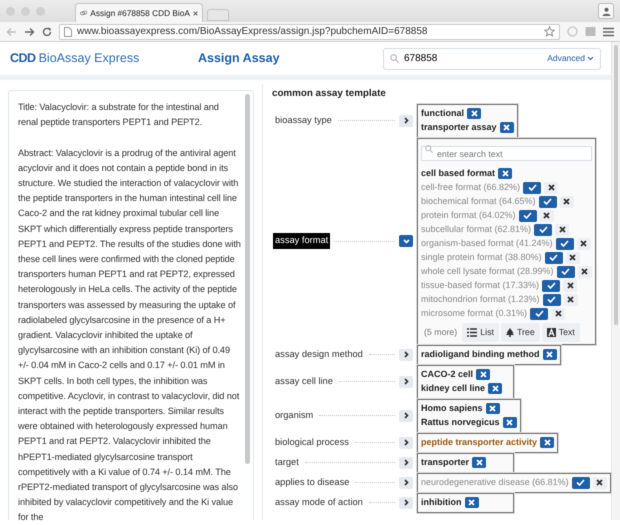  I want to click on value-text: CACO-2 cell, so click(447, 374).